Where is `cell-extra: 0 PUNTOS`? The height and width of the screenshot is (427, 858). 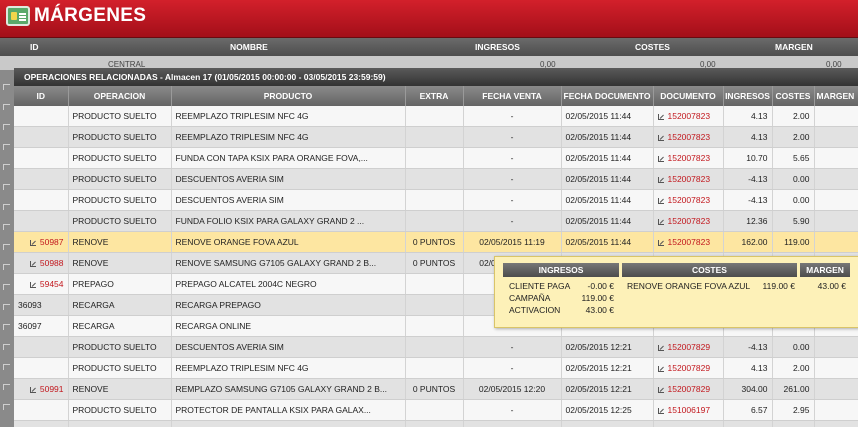 cell-extra: 0 PUNTOS is located at coordinates (434, 242).